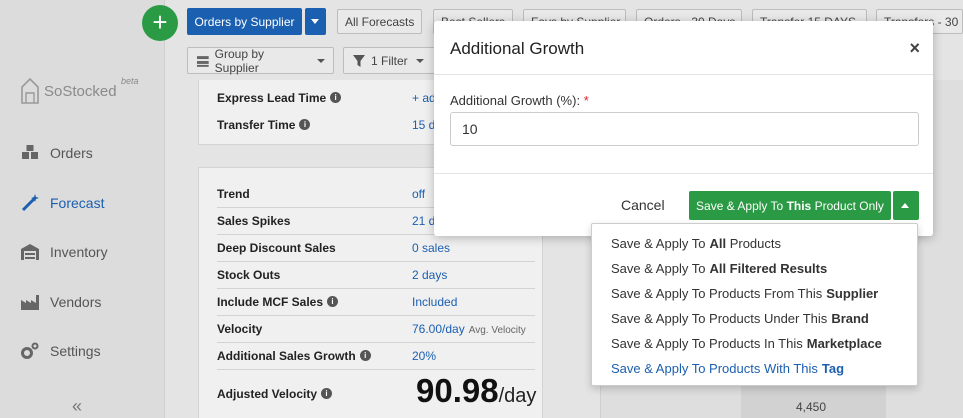 The image size is (963, 418). Describe the element at coordinates (424, 356) in the screenshot. I see `row-value: 20%` at that location.